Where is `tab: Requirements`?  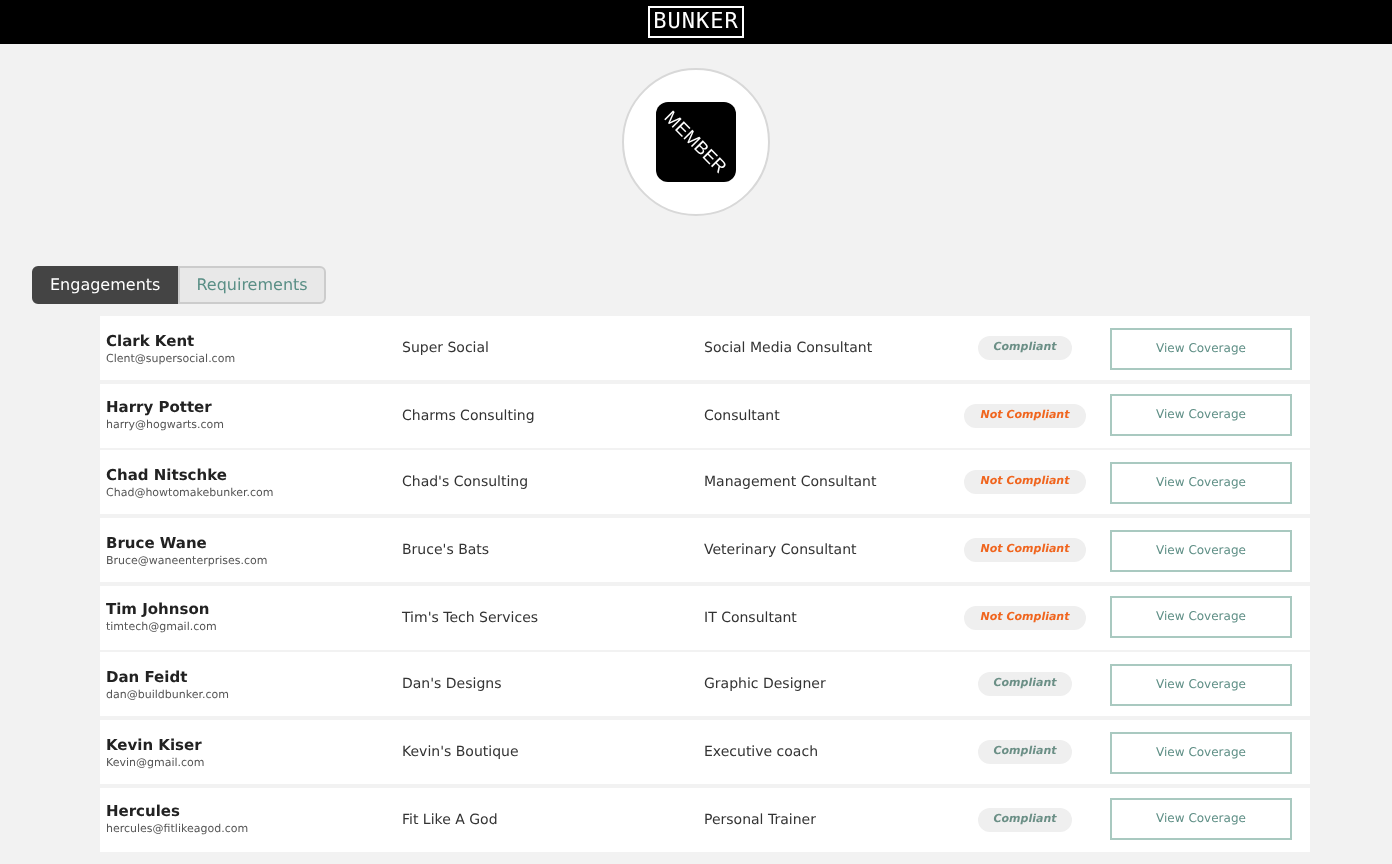
tab: Requirements is located at coordinates (252, 285).